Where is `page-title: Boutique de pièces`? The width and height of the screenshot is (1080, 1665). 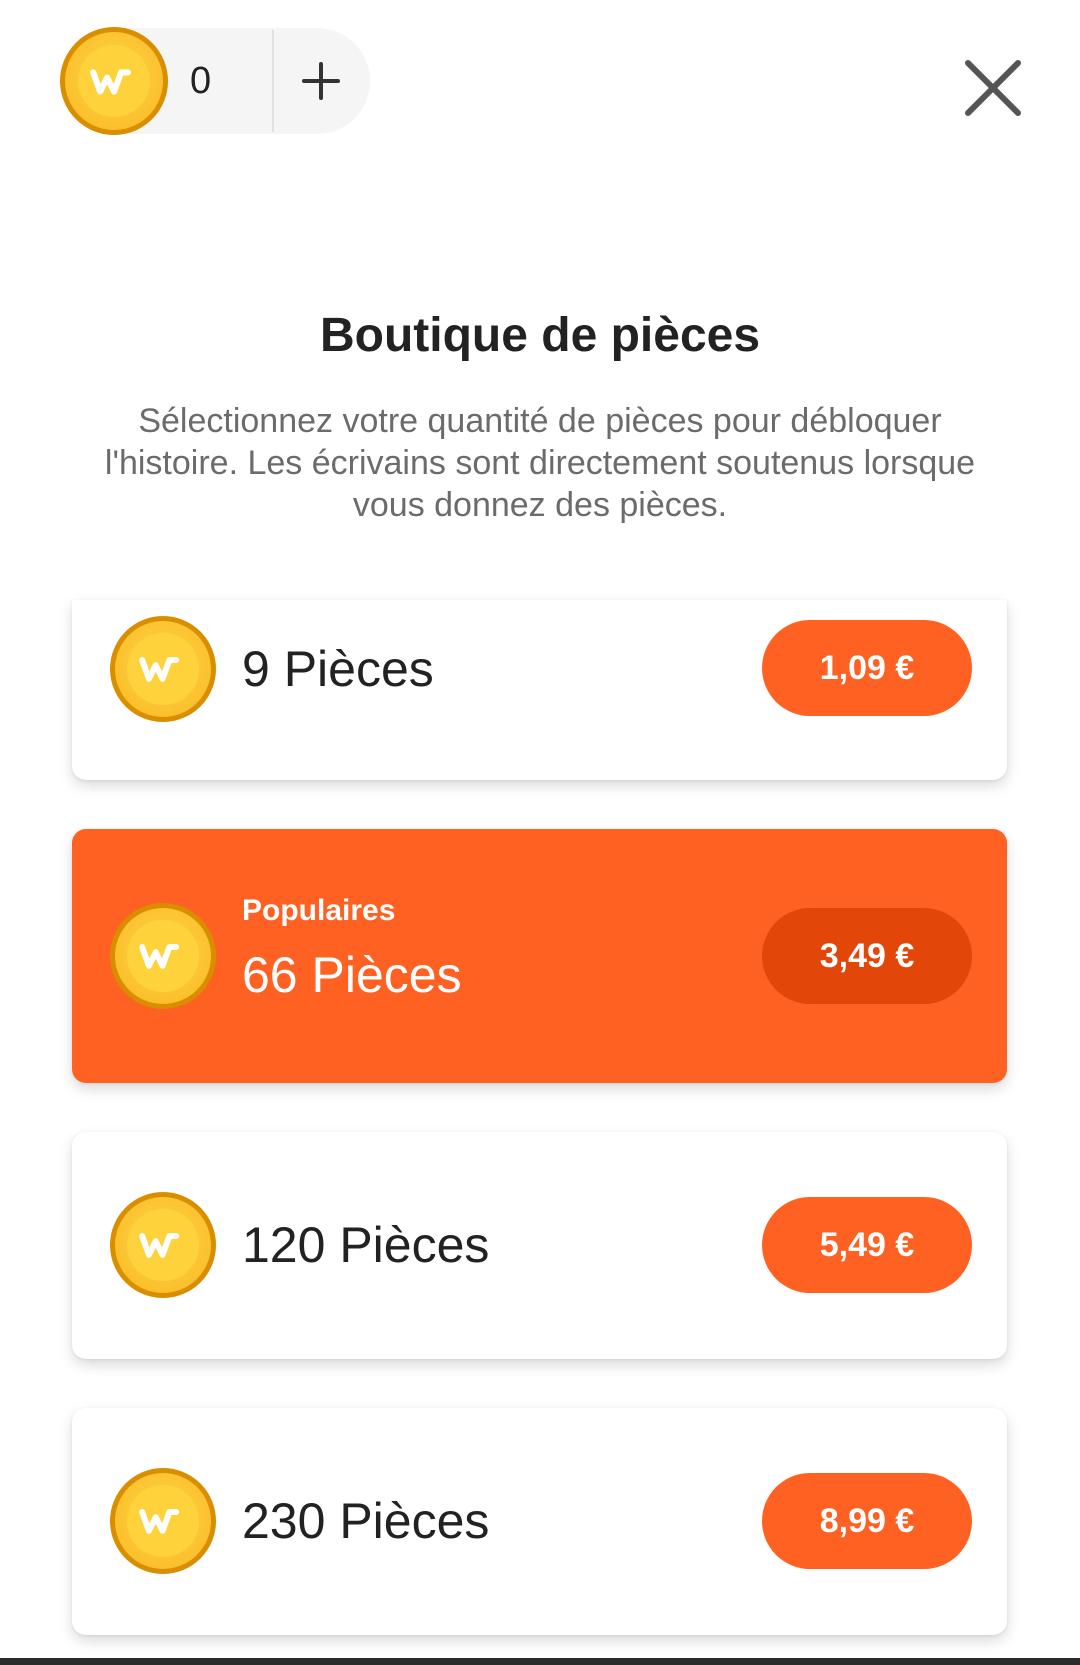 page-title: Boutique de pièces is located at coordinates (540, 335).